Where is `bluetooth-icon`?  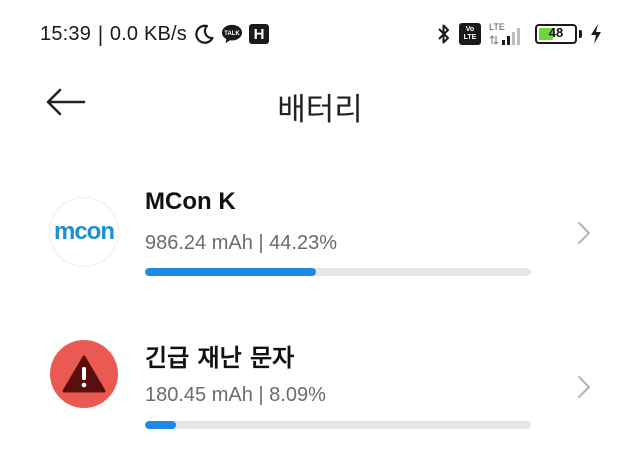 bluetooth-icon is located at coordinates (444, 34).